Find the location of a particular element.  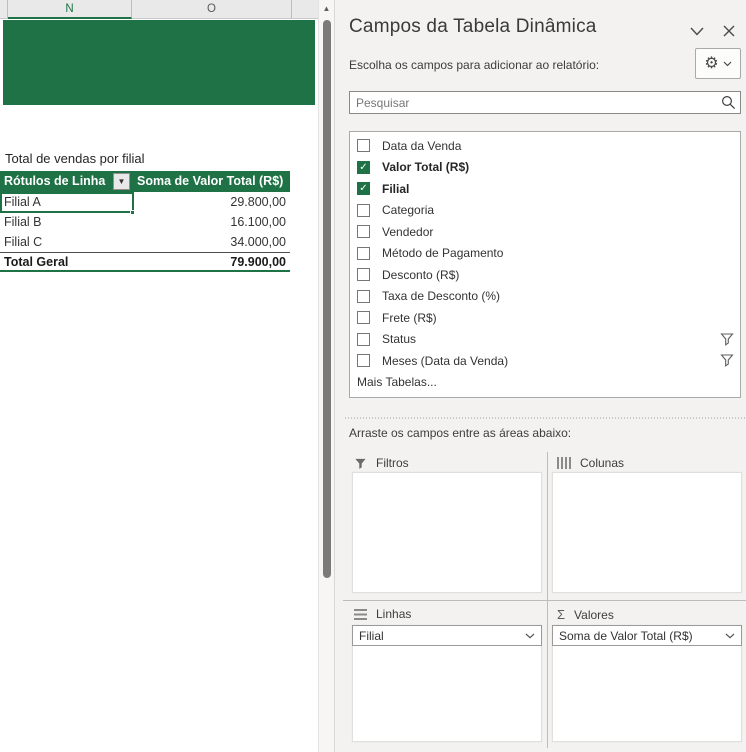

field-item: Frete (R$) is located at coordinates (545, 318).